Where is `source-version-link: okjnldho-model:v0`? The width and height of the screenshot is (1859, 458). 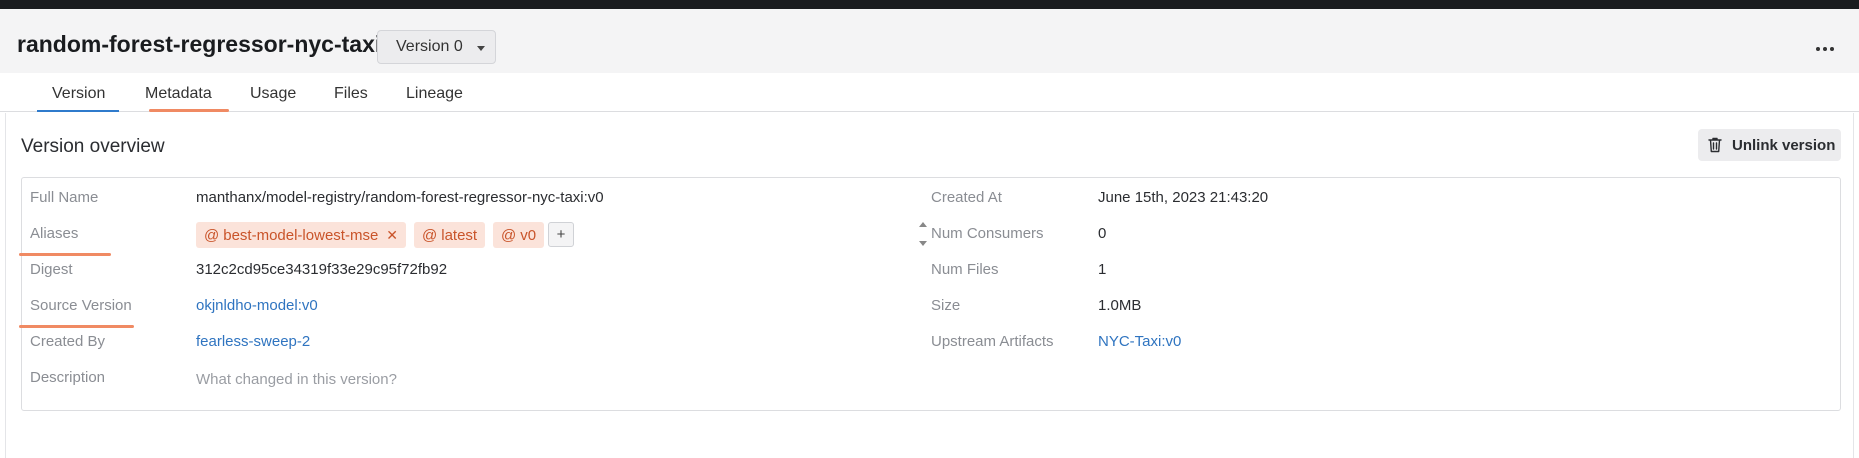 source-version-link: okjnldho-model:v0 is located at coordinates (257, 305).